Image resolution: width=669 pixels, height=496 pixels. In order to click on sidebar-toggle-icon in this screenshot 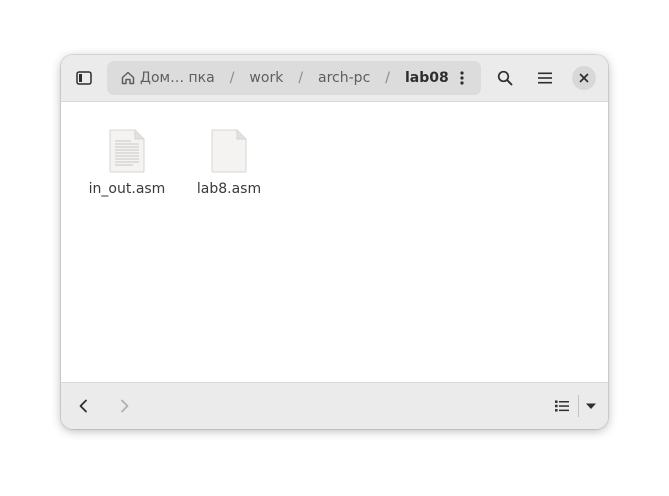, I will do `click(84, 78)`.